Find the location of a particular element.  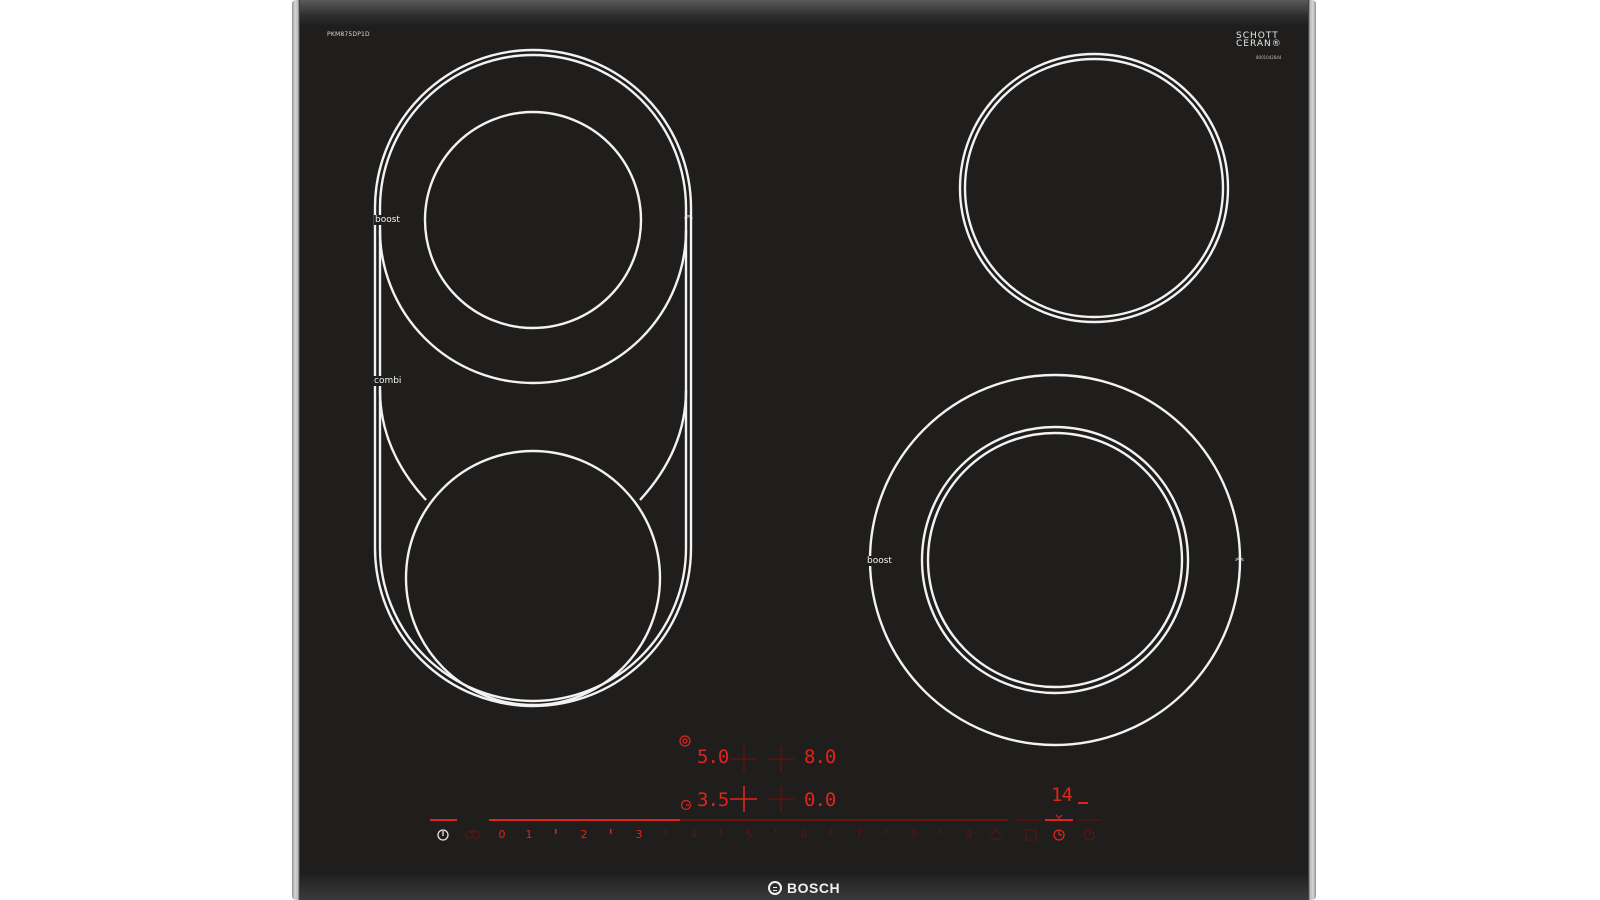

slider-level-6: 6 is located at coordinates (804, 834).